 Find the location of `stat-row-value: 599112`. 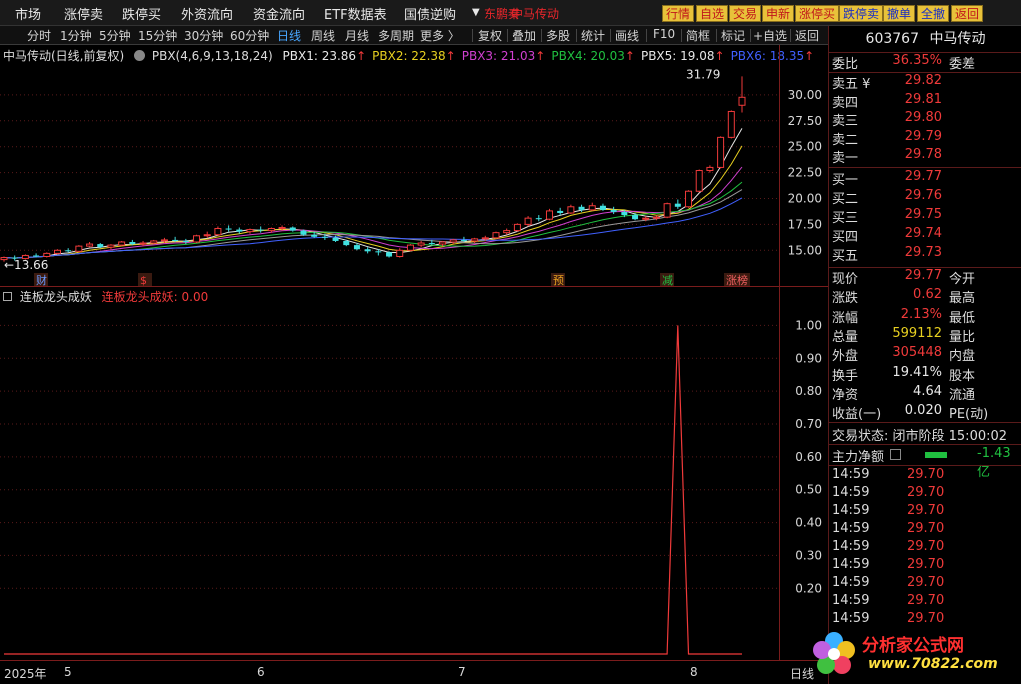

stat-row-value: 599112 is located at coordinates (917, 333).